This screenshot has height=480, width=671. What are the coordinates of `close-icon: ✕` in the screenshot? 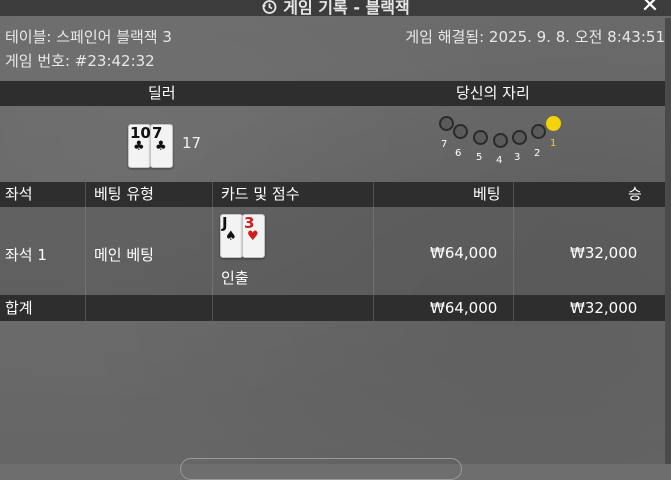 It's located at (650, 8).